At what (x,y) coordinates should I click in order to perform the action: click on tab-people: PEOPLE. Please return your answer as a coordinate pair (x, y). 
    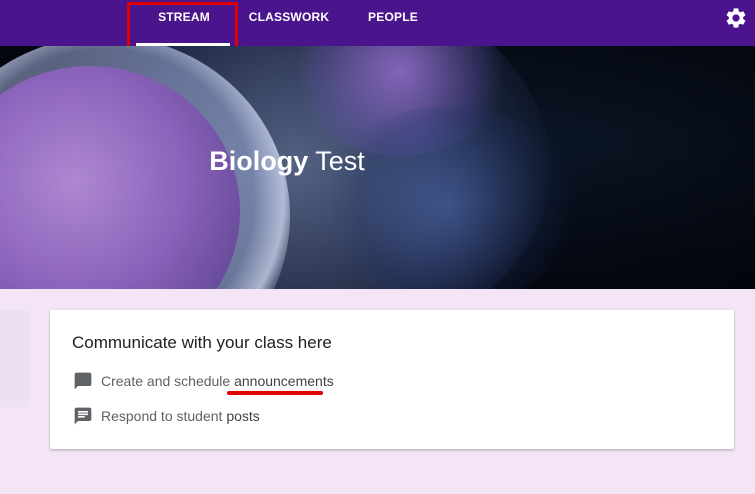
    Looking at the image, I should click on (393, 23).